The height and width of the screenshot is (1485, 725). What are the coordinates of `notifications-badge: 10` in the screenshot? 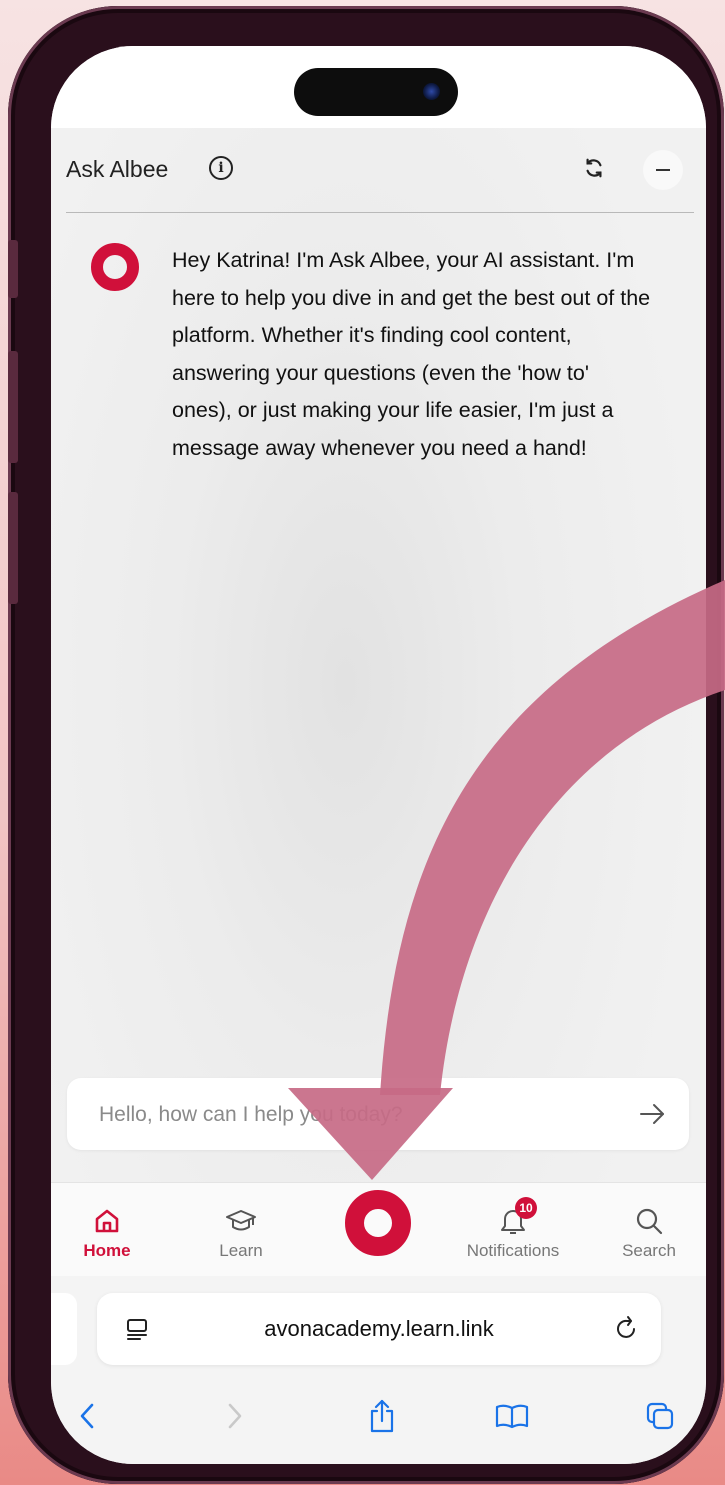 It's located at (526, 1208).